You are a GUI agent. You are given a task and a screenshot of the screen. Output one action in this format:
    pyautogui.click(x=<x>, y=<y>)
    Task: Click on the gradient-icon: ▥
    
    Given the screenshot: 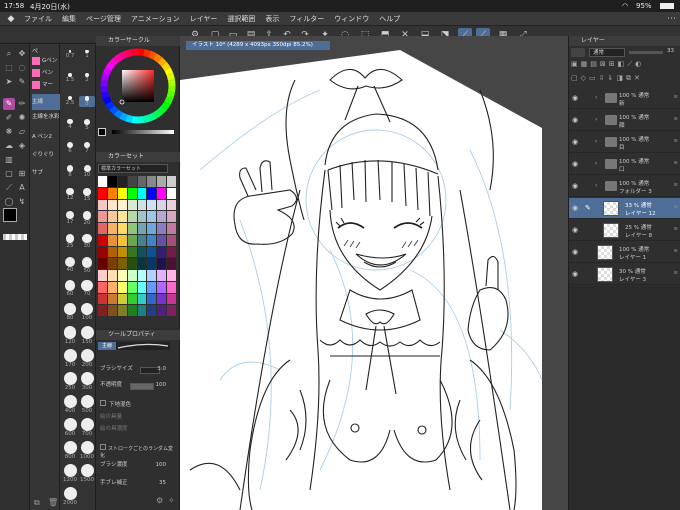 What is the action you would take?
    pyautogui.click(x=9, y=160)
    